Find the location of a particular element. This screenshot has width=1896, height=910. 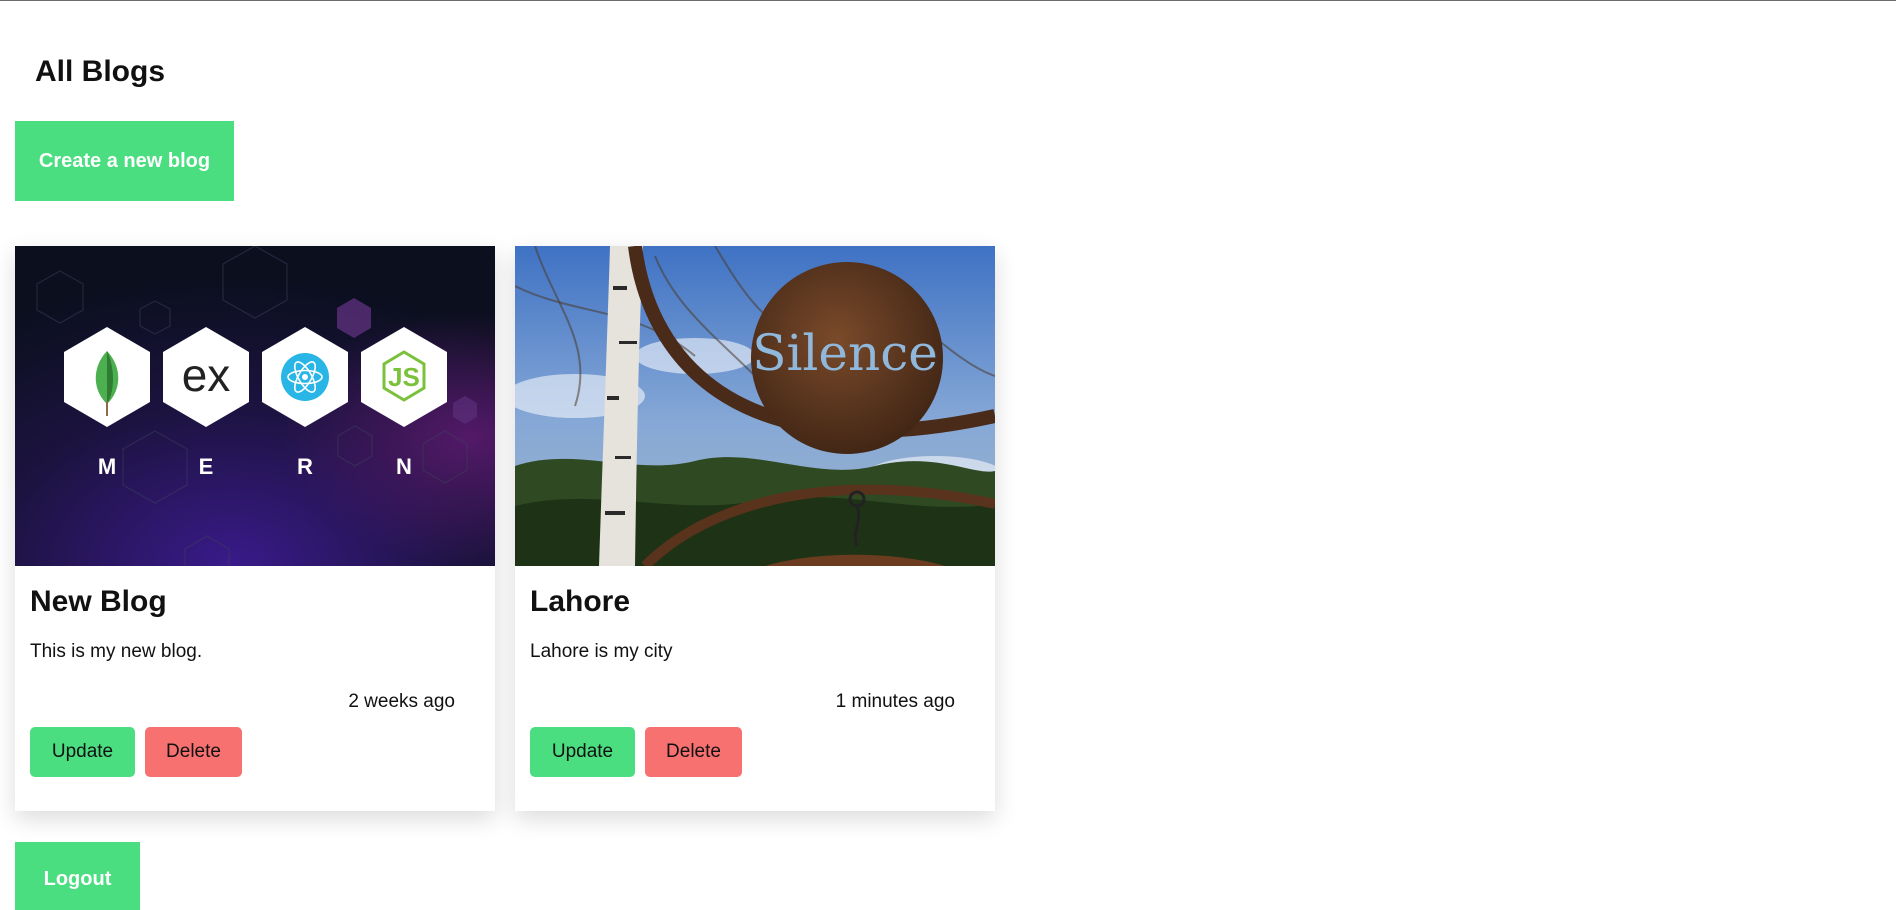

svg-text: ex is located at coordinates (206, 375).